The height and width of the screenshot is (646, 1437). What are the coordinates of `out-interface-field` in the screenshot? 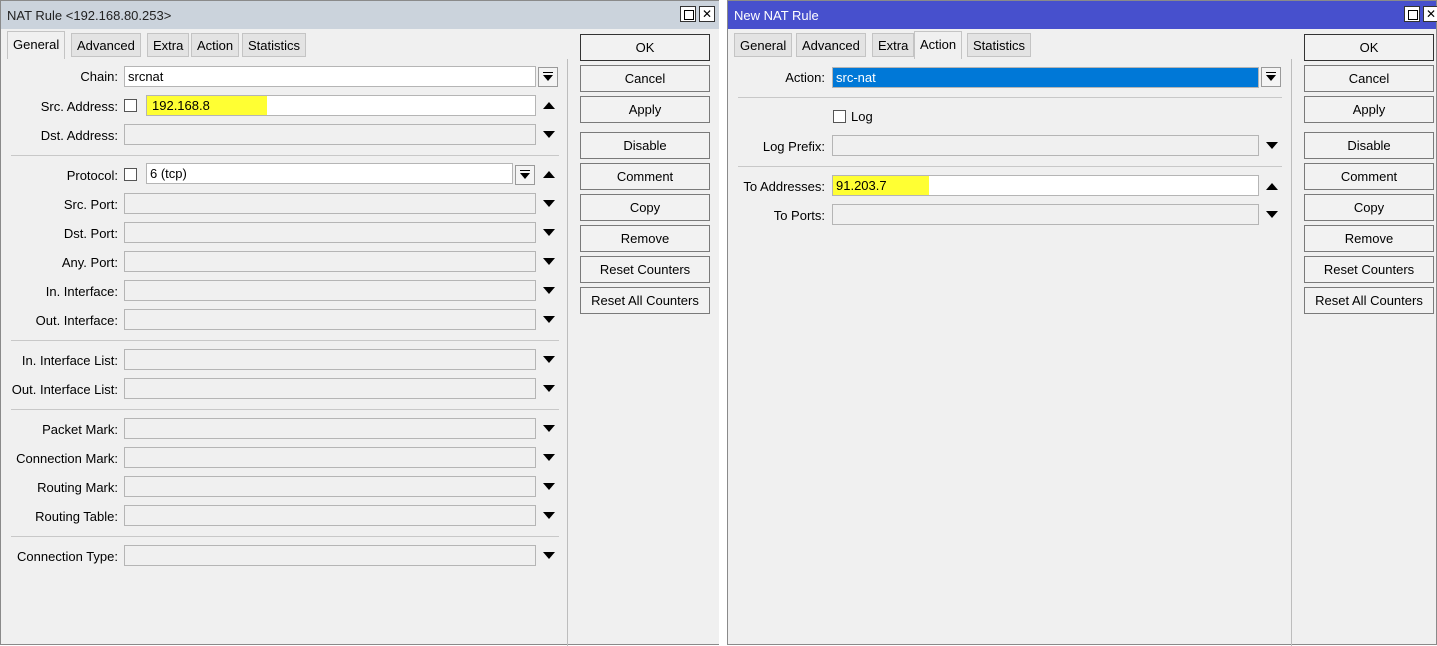 It's located at (330, 319).